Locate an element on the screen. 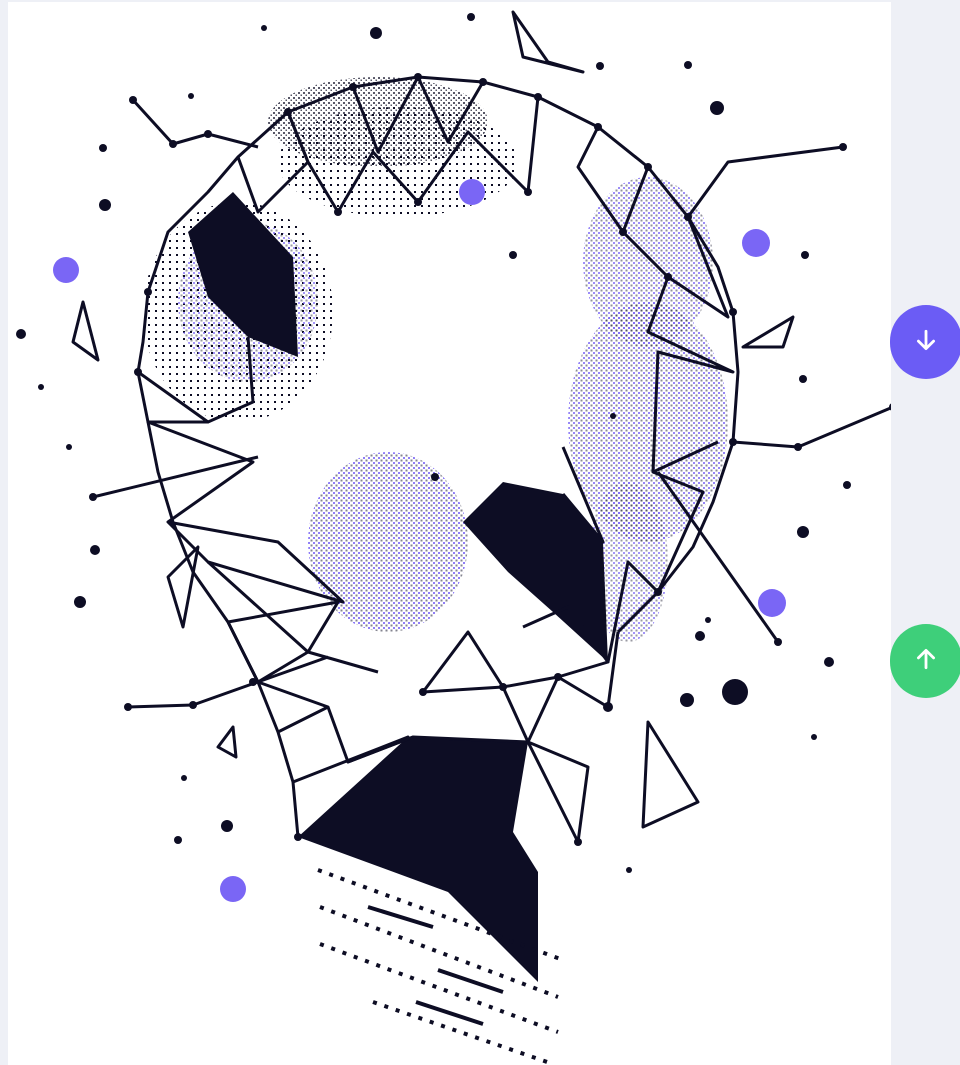 The image size is (960, 1065). scroll-down-button is located at coordinates (925, 342).